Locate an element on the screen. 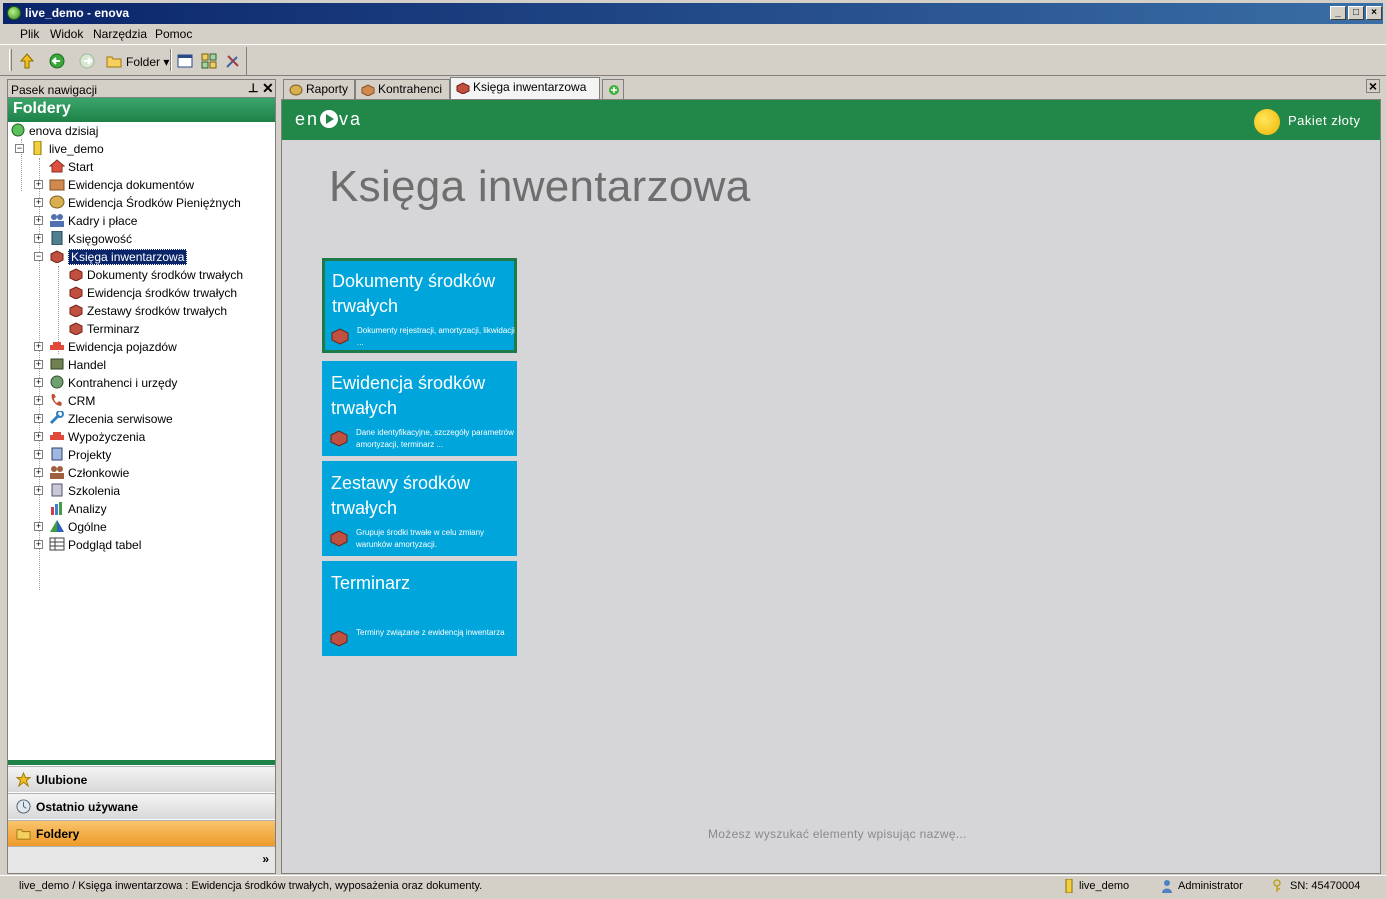 Image resolution: width=1386 pixels, height=899 pixels. tree-item-dokumenty-srodkow: Dokumenty środków trwałych is located at coordinates (155, 275).